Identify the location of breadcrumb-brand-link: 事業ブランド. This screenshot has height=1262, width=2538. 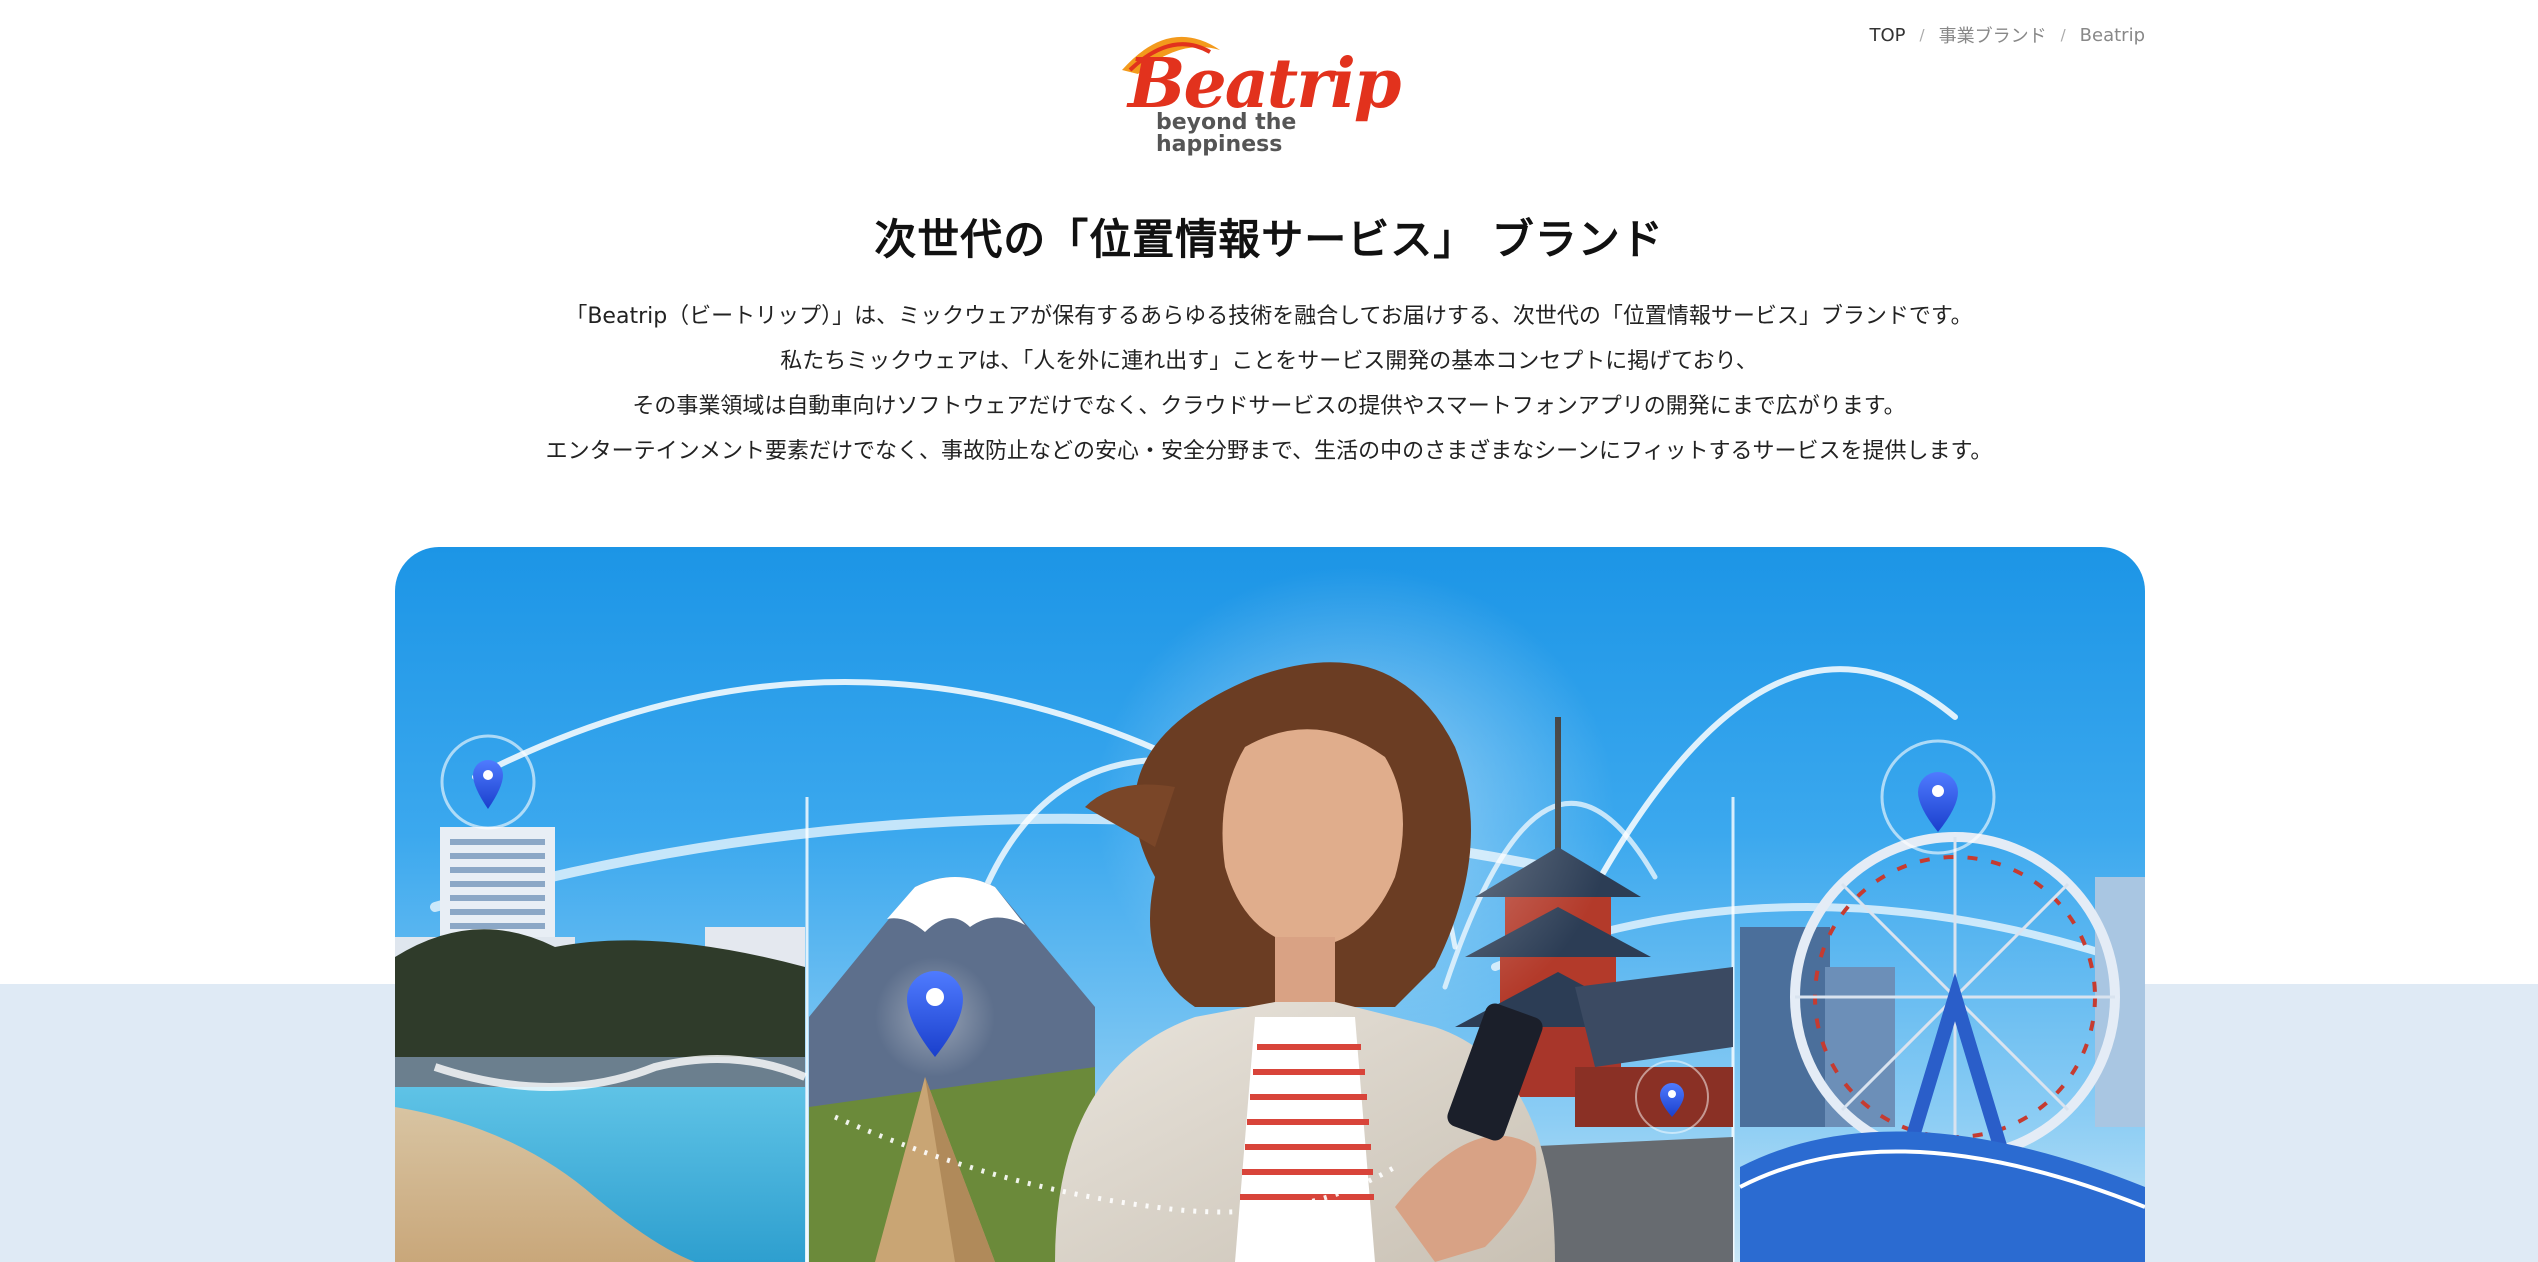
(1993, 35).